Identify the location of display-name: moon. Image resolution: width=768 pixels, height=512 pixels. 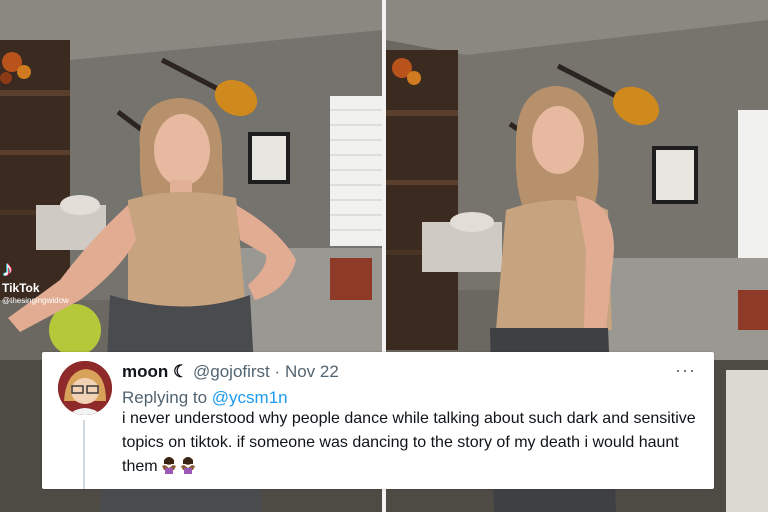
(145, 371).